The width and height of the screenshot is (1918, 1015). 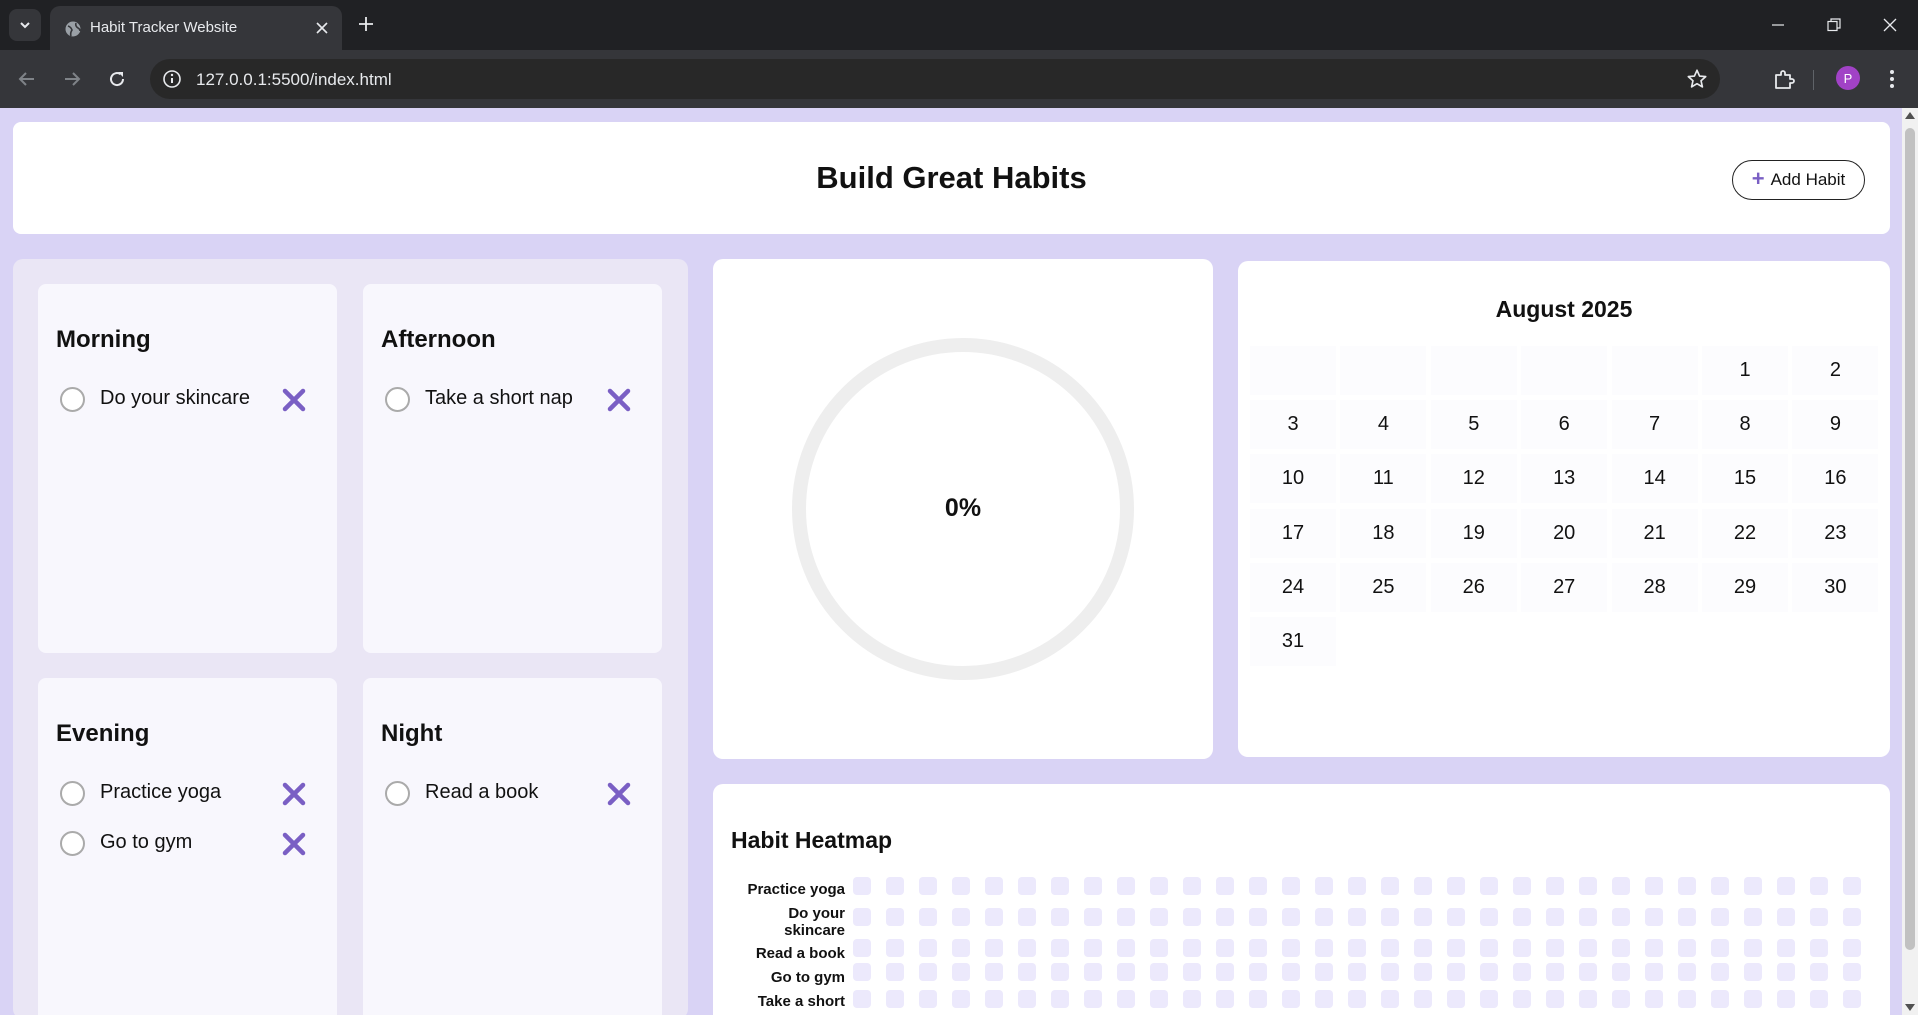 I want to click on calendar-day: 9, so click(x=1835, y=425).